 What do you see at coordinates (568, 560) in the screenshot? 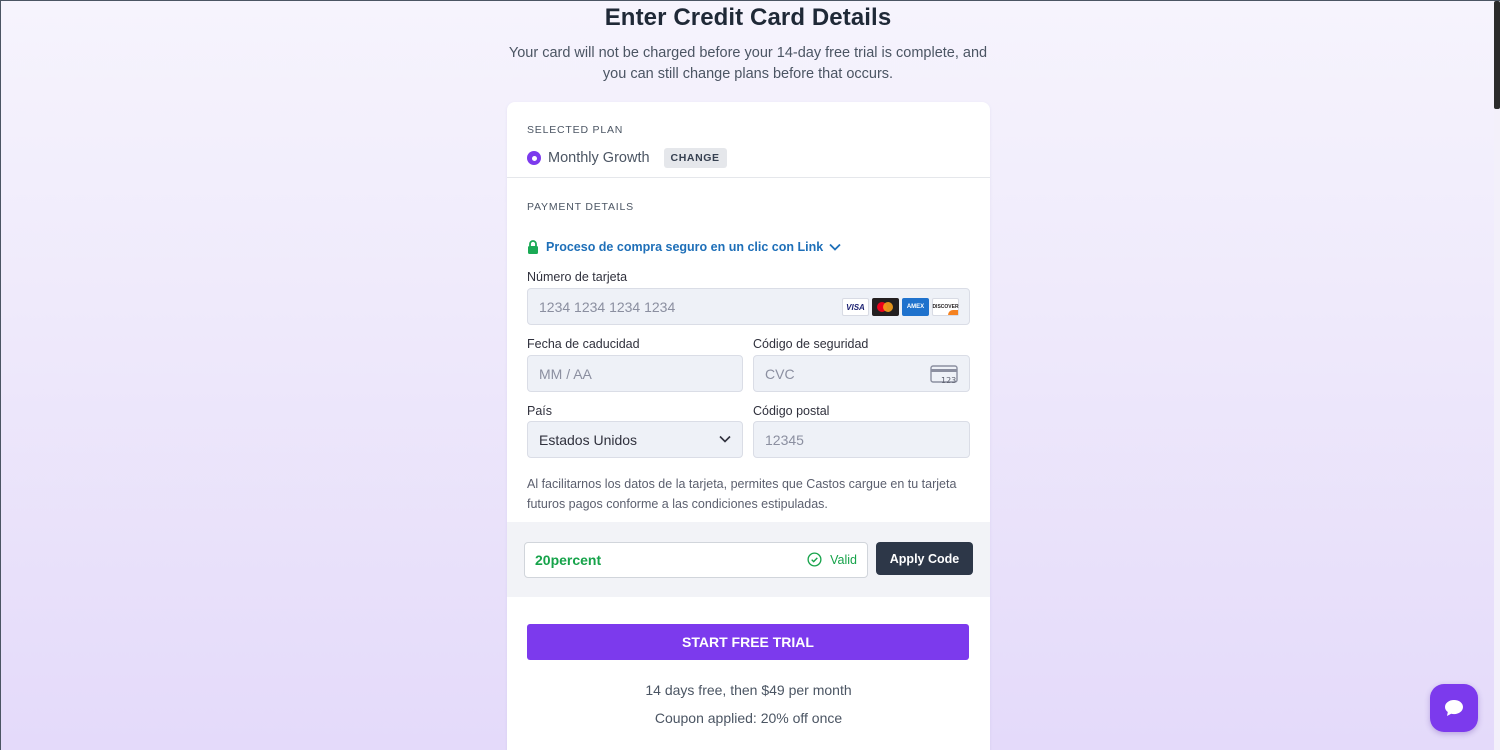
I see `coupon-code: 20percent` at bounding box center [568, 560].